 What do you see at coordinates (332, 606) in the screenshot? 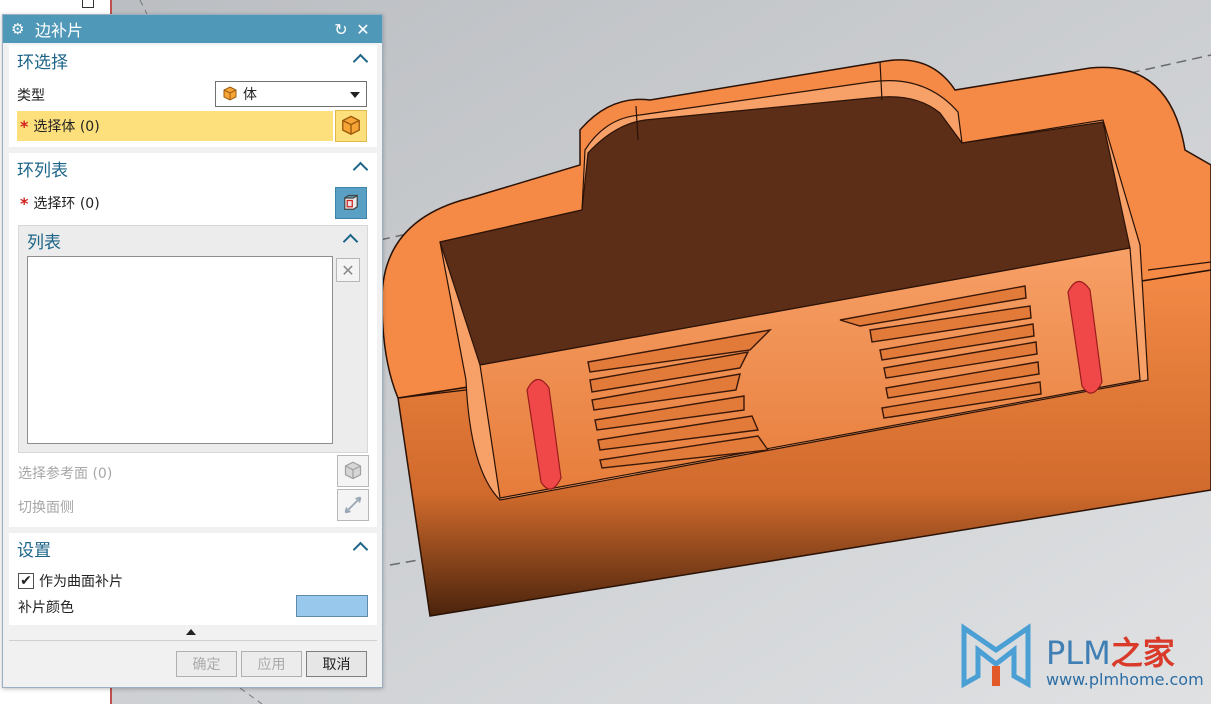
I see `patch-color-swatch` at bounding box center [332, 606].